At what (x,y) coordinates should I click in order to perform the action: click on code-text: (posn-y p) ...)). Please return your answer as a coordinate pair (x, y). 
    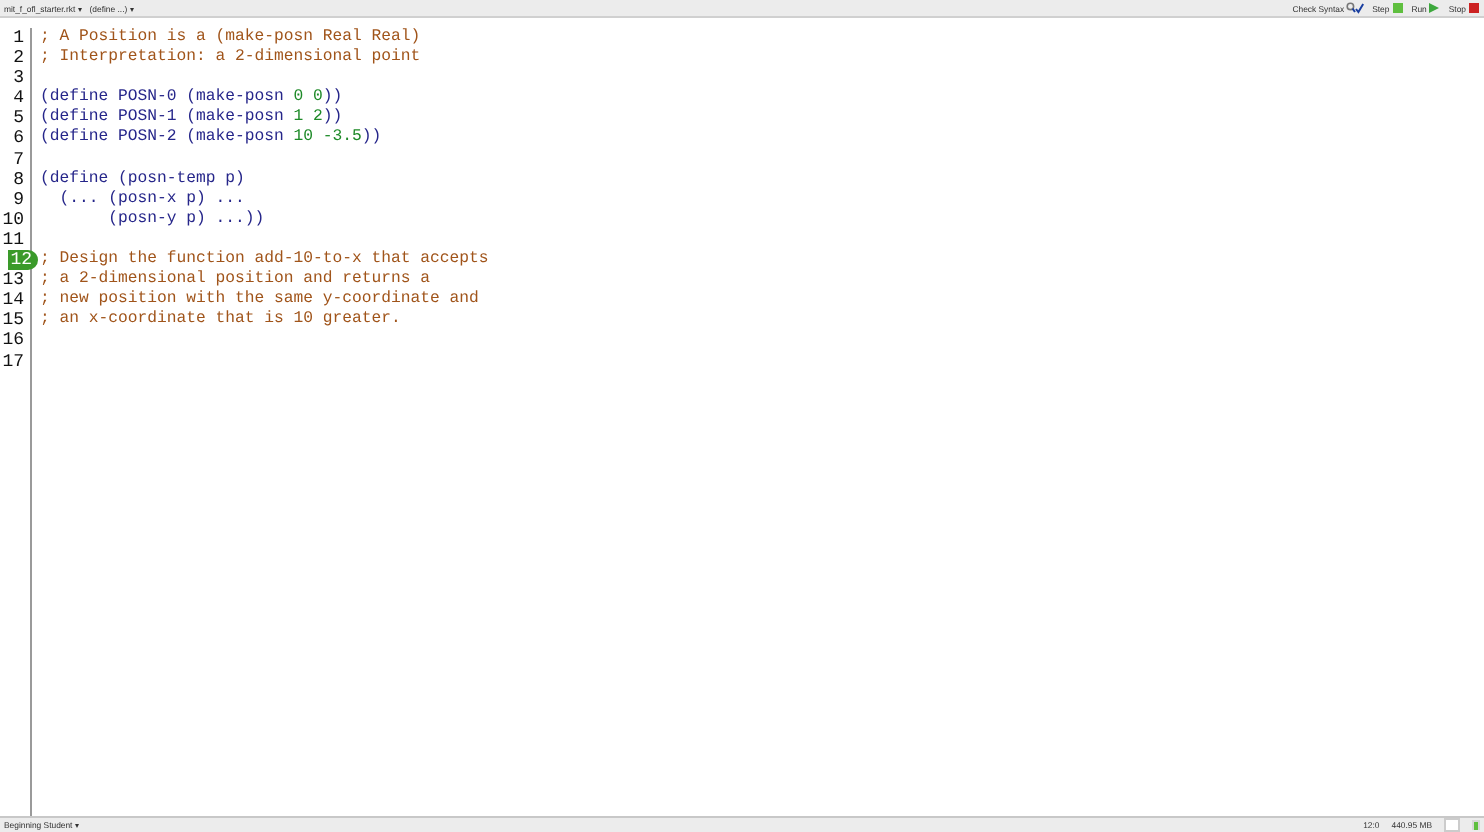
    Looking at the image, I should click on (185, 218).